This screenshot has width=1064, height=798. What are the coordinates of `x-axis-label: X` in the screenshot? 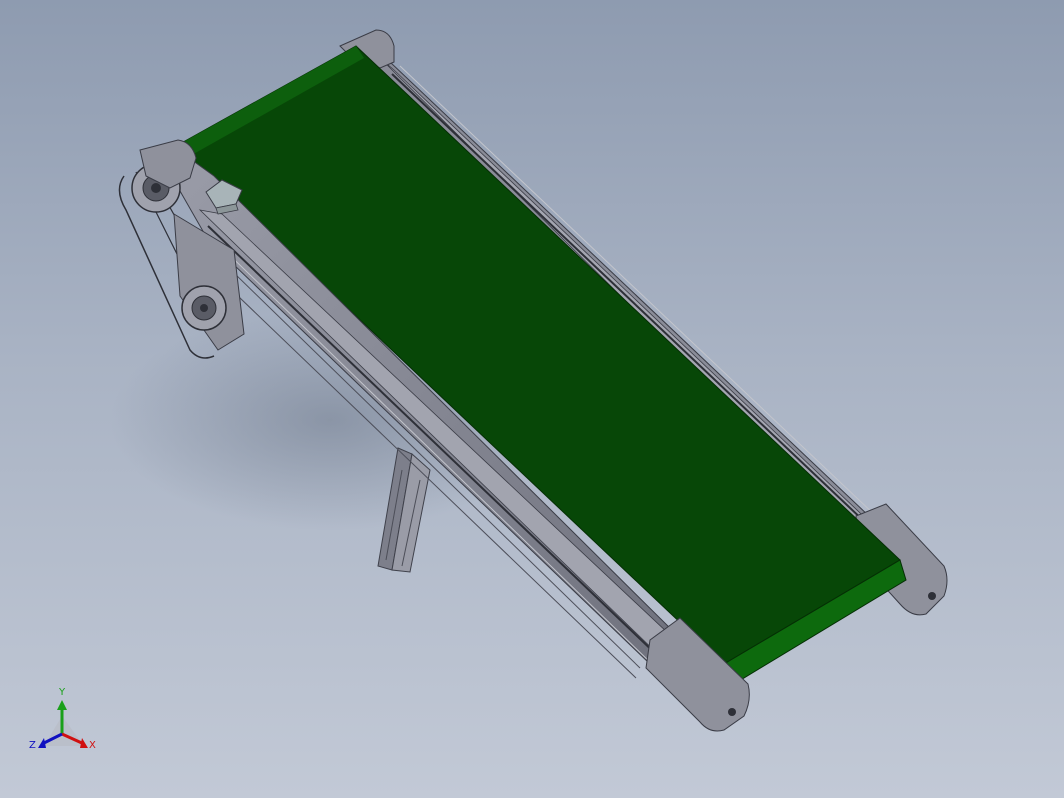 It's located at (92, 745).